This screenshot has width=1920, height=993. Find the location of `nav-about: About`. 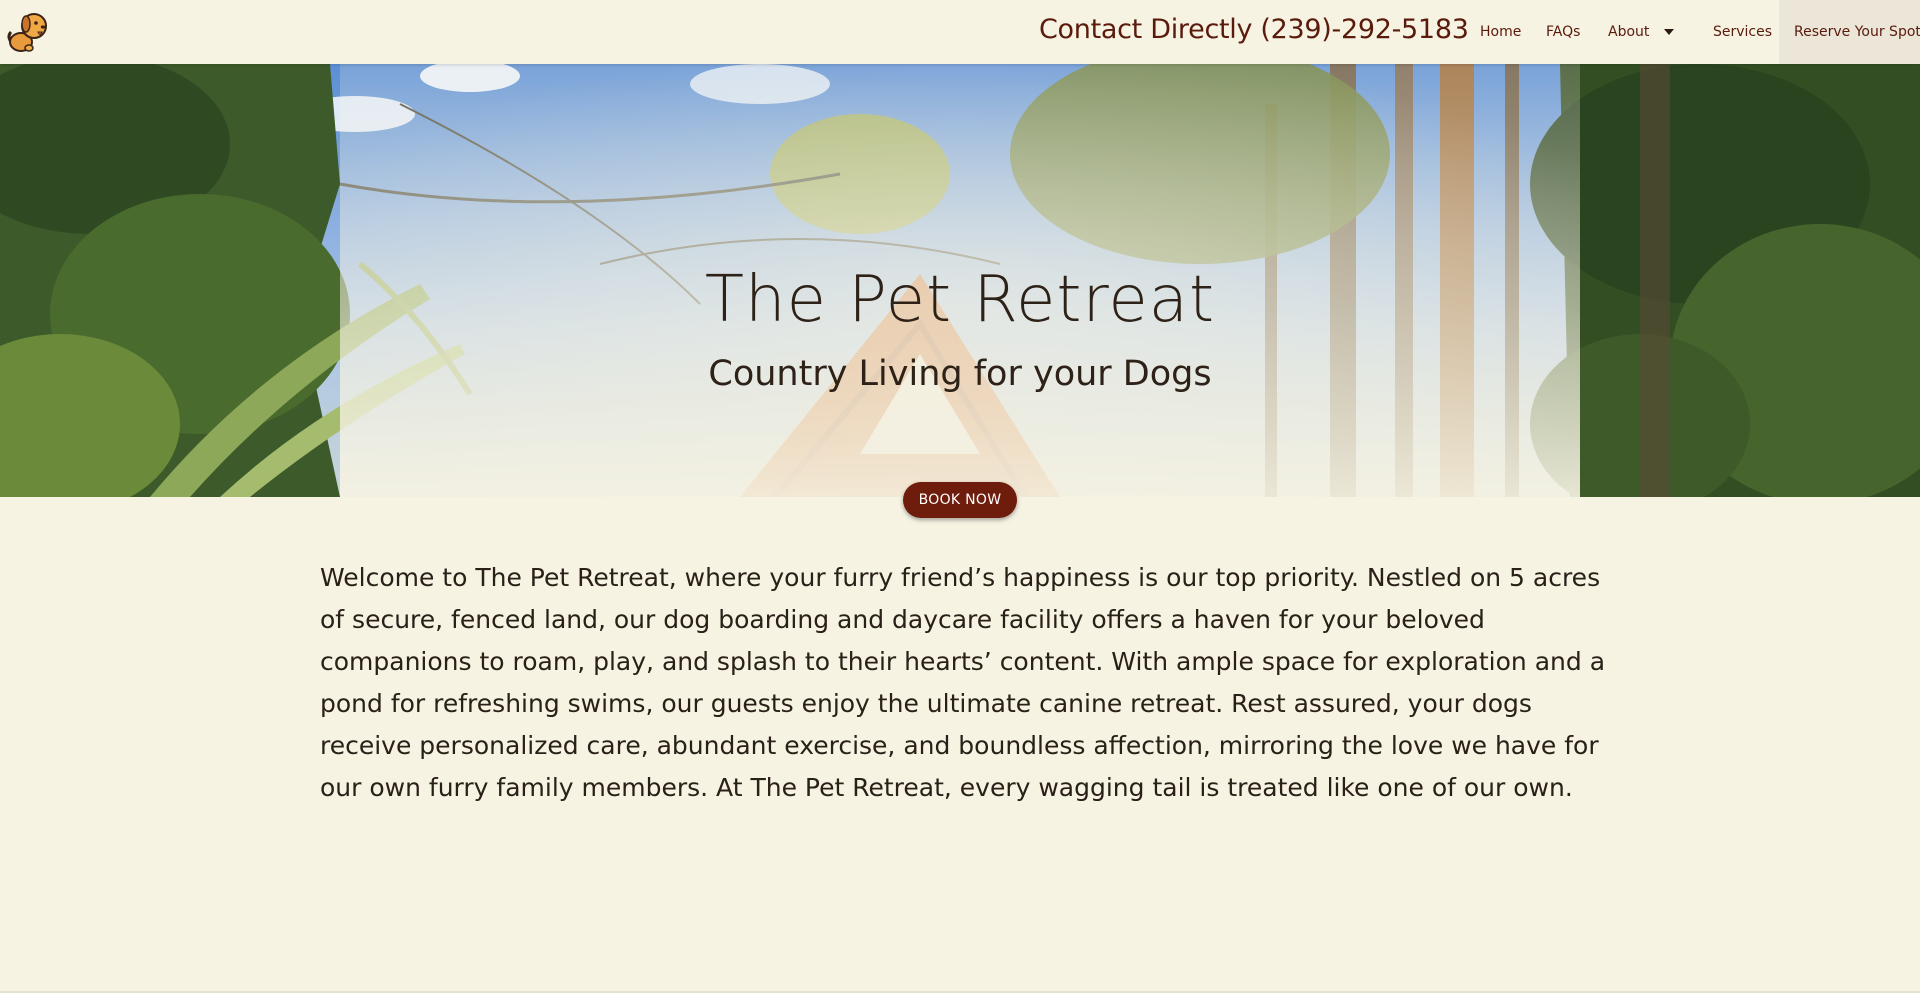

nav-about: About is located at coordinates (1628, 32).